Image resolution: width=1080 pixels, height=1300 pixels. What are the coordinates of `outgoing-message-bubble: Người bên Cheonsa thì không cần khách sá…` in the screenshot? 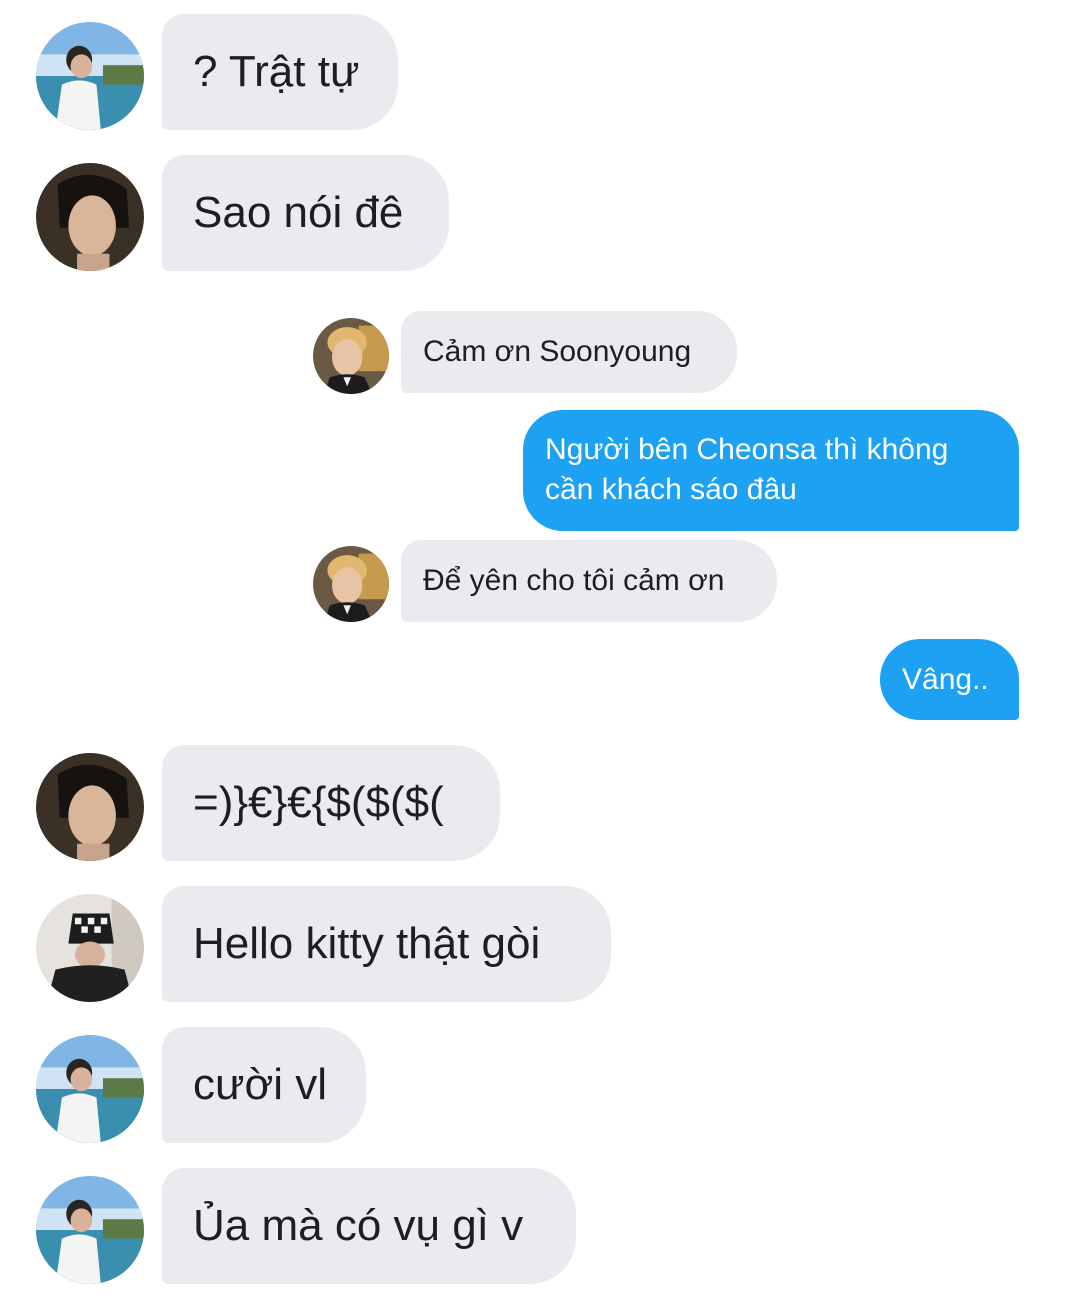 It's located at (771, 470).